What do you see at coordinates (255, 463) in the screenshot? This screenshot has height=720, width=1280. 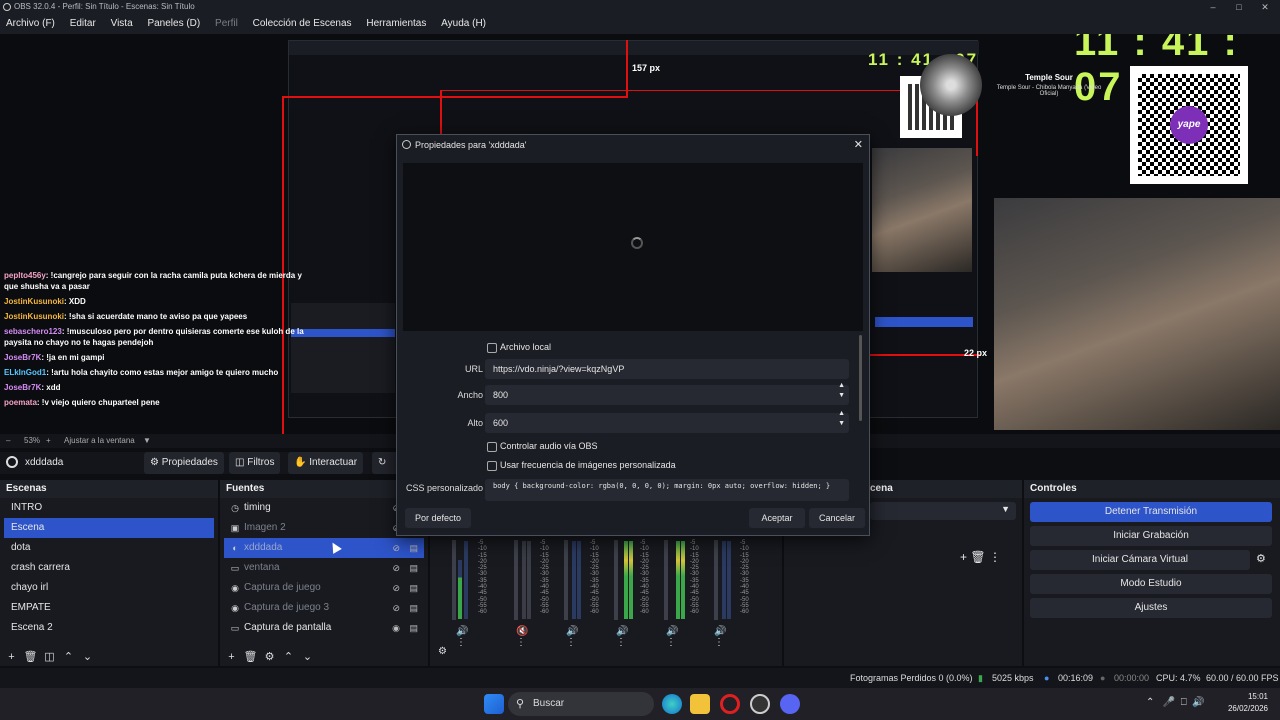 I see `filters-button: ◫ Filtros` at bounding box center [255, 463].